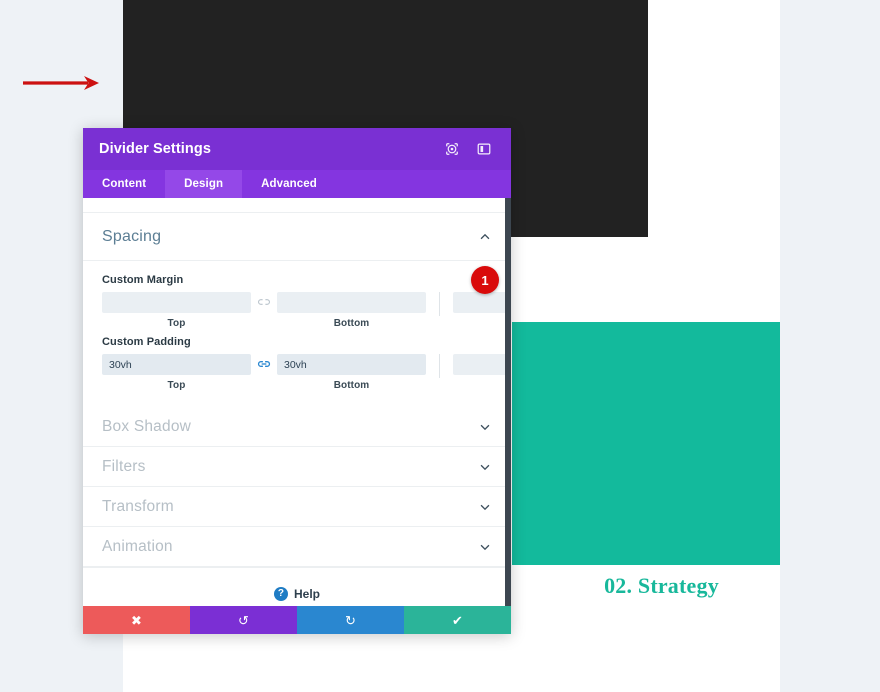 Image resolution: width=880 pixels, height=692 pixels. I want to click on padding-top-bottom-link, so click(264, 372).